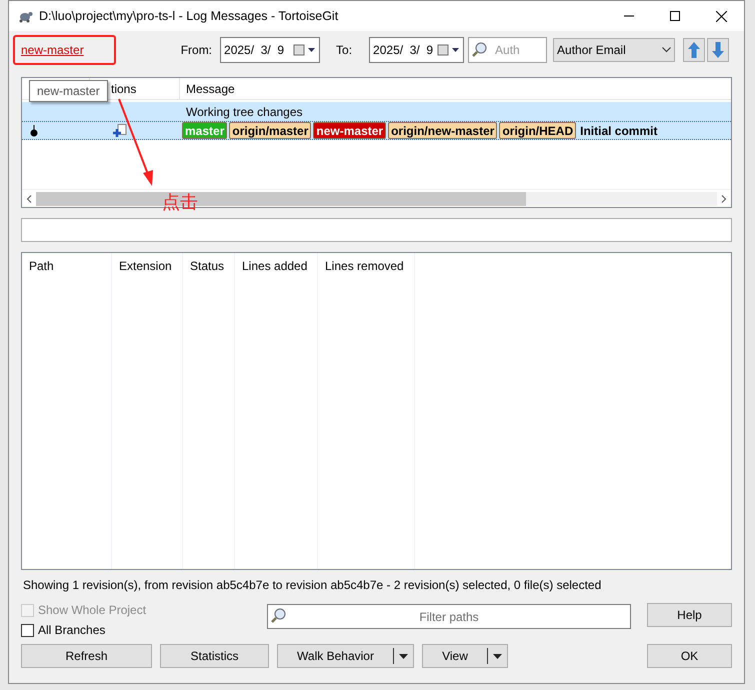 This screenshot has width=755, height=690. Describe the element at coordinates (416, 50) in the screenshot. I see `to-date-picker: 2025/ 3/ 9` at that location.